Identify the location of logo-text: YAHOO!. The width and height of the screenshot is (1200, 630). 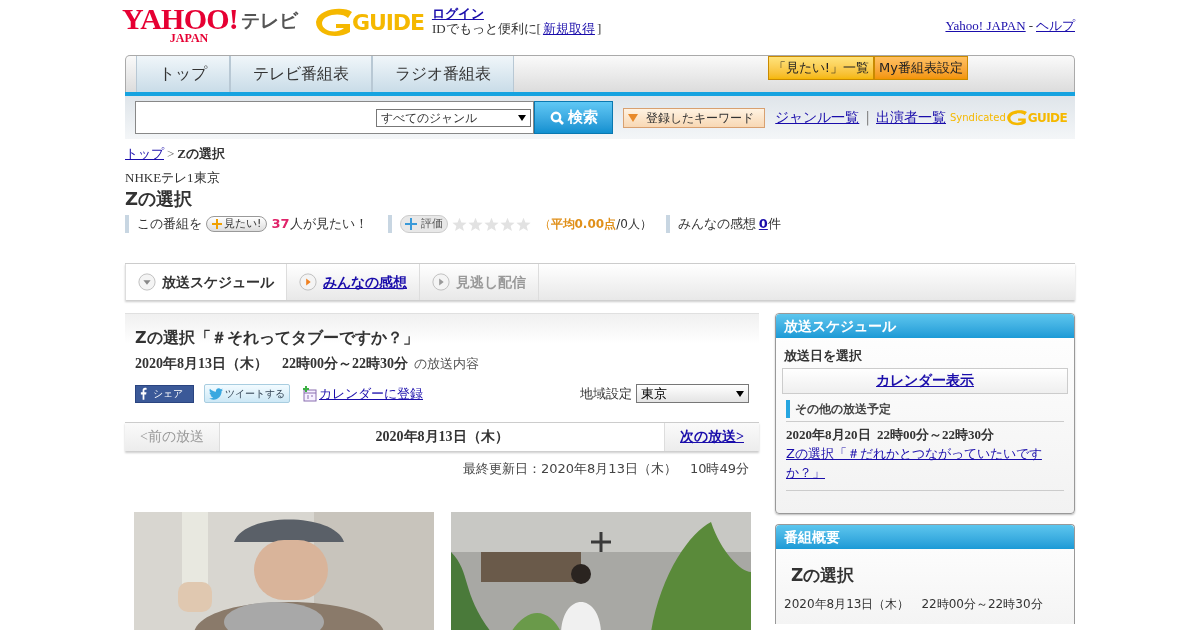
(180, 19).